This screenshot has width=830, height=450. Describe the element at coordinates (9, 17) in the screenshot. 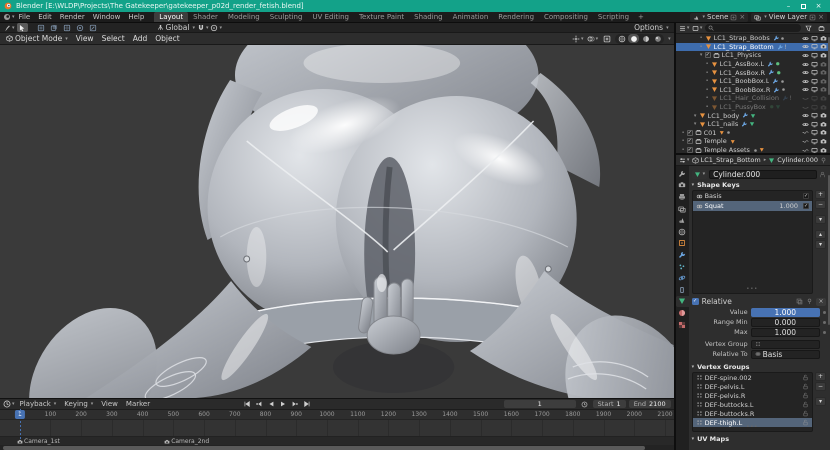

I see `blender-menu-icon: ▾` at that location.